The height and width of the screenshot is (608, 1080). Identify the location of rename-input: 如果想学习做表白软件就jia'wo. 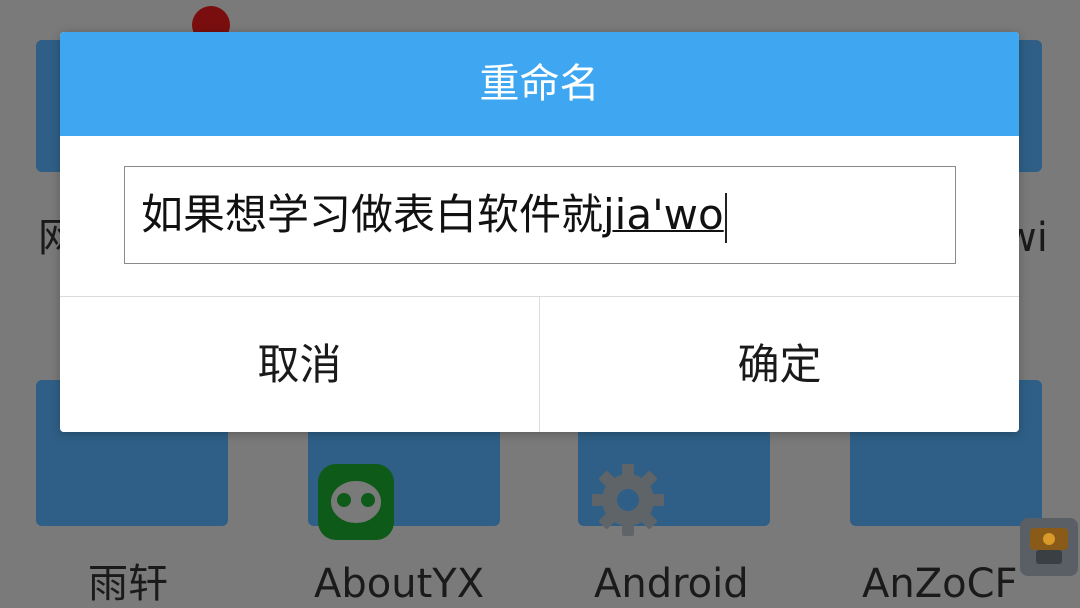
(540, 215).